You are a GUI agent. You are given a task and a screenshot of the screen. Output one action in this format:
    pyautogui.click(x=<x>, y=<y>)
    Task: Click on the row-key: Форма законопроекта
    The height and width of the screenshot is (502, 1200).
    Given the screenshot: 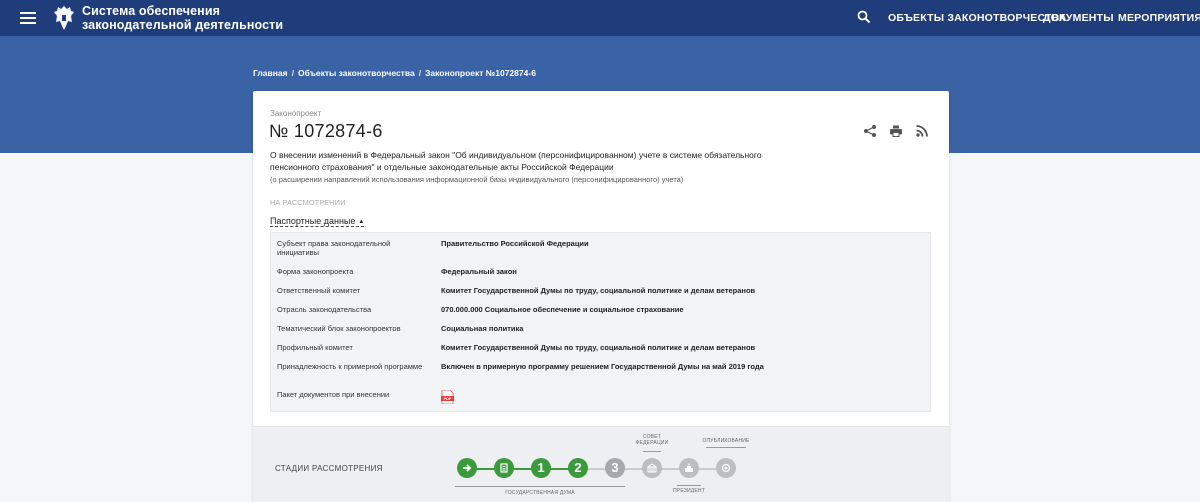 What is the action you would take?
    pyautogui.click(x=315, y=271)
    